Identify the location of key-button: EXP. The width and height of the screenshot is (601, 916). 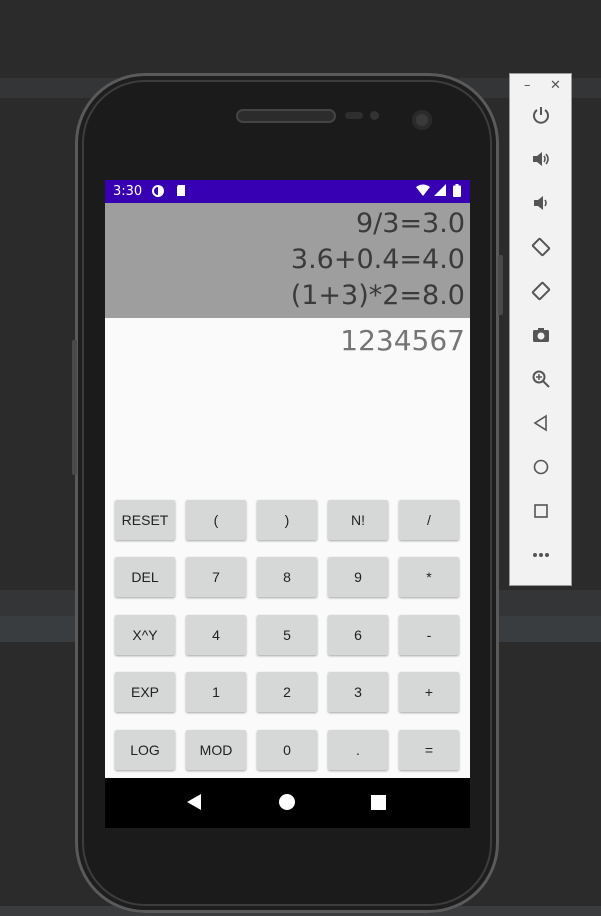
(145, 692).